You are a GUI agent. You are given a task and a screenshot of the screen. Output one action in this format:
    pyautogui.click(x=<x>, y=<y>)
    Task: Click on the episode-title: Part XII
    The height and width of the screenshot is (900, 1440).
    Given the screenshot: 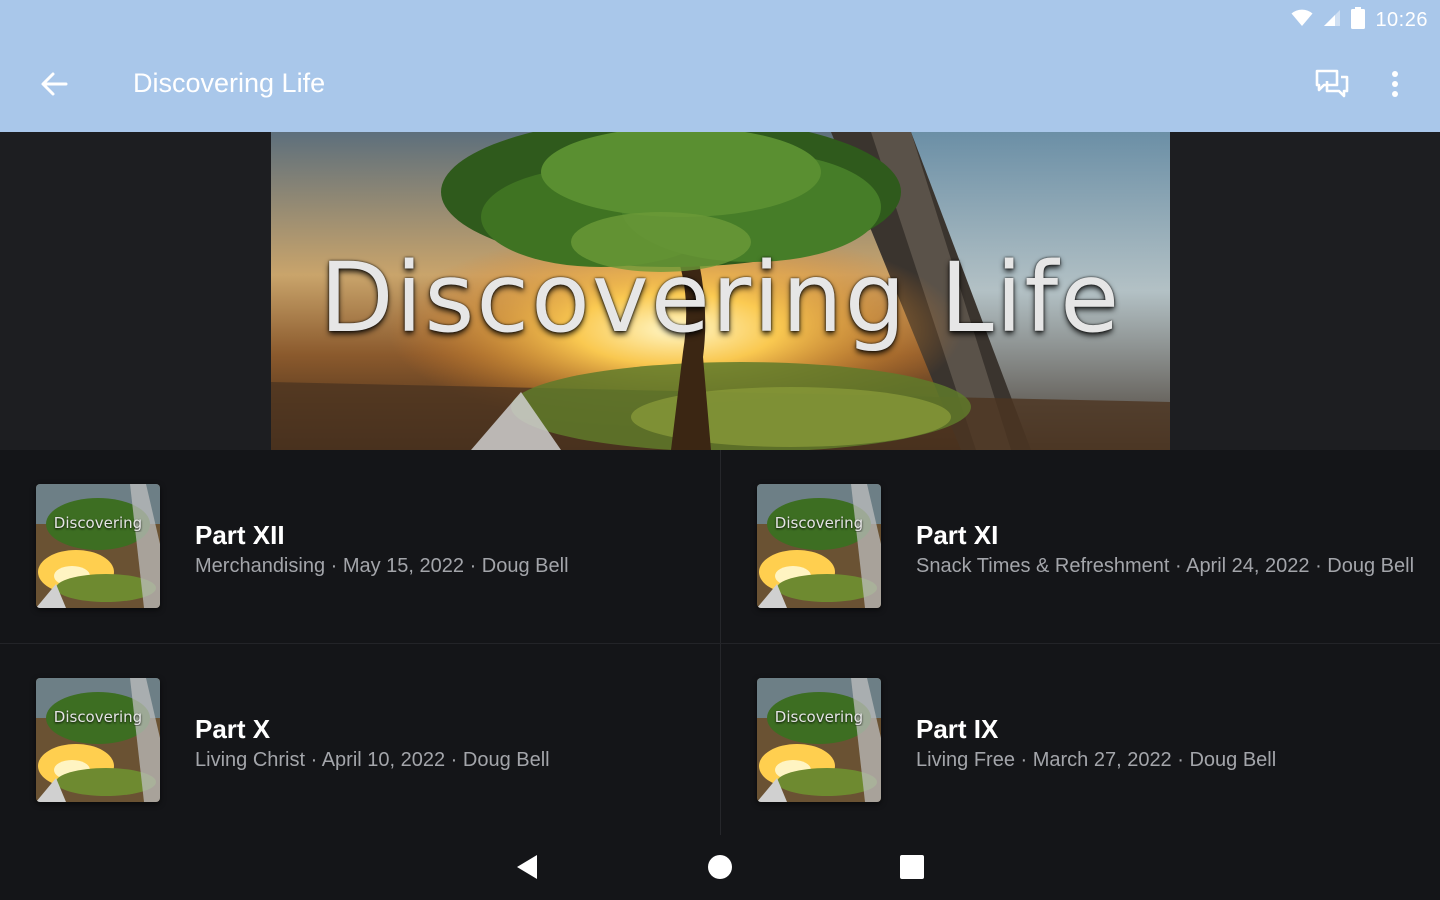 What is the action you would take?
    pyautogui.click(x=240, y=535)
    